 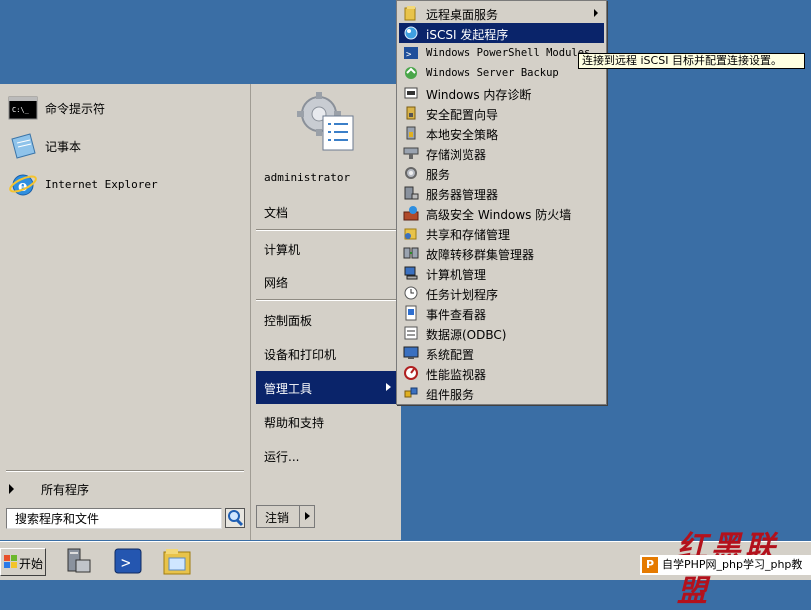 I want to click on pinned-item-label: 记事本, so click(x=63, y=146).